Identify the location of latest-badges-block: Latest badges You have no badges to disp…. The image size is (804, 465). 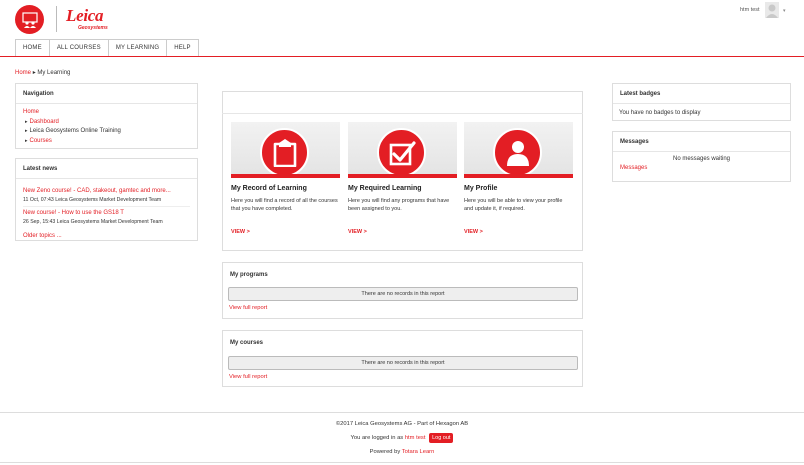
(701, 102).